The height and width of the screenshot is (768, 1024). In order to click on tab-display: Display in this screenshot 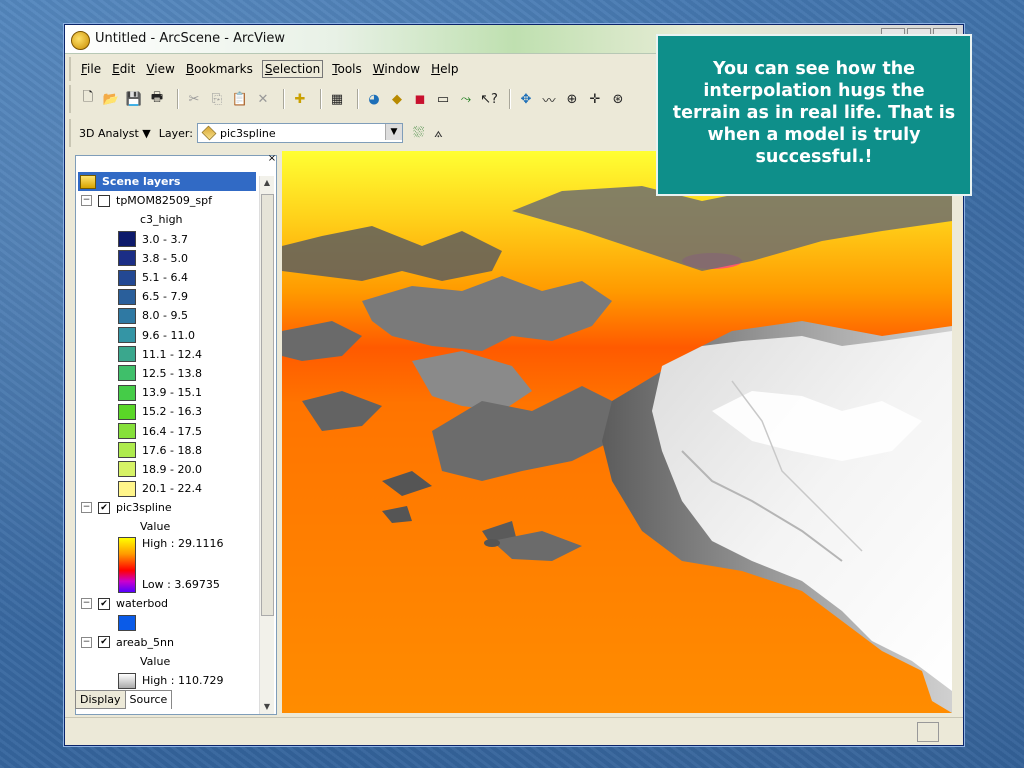, I will do `click(100, 699)`.